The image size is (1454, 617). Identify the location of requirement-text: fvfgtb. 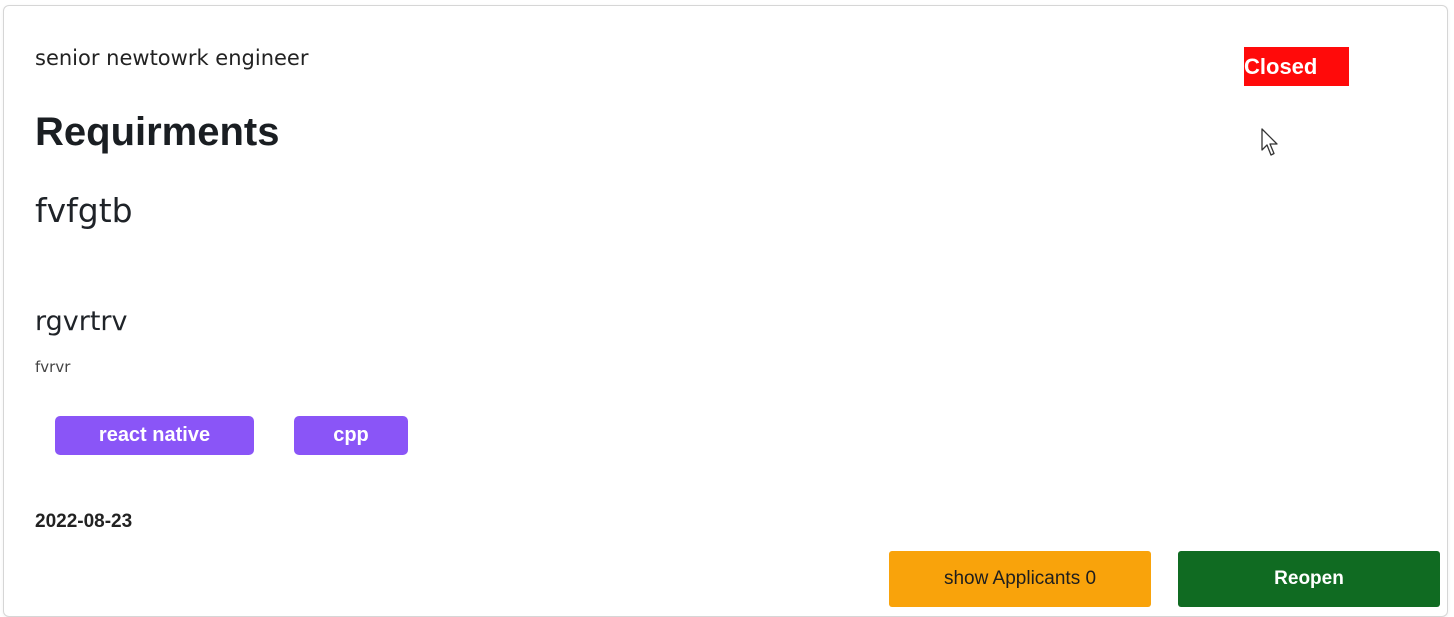
(84, 210).